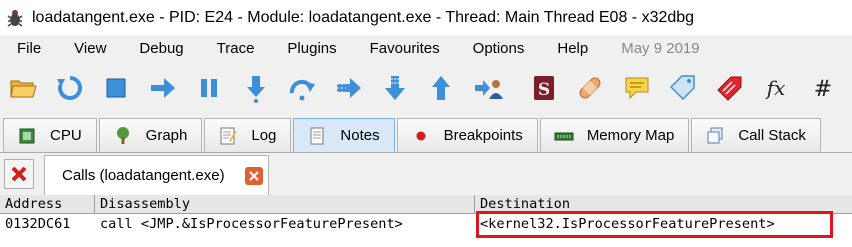  I want to click on menu-favourites: Favourites, so click(404, 48).